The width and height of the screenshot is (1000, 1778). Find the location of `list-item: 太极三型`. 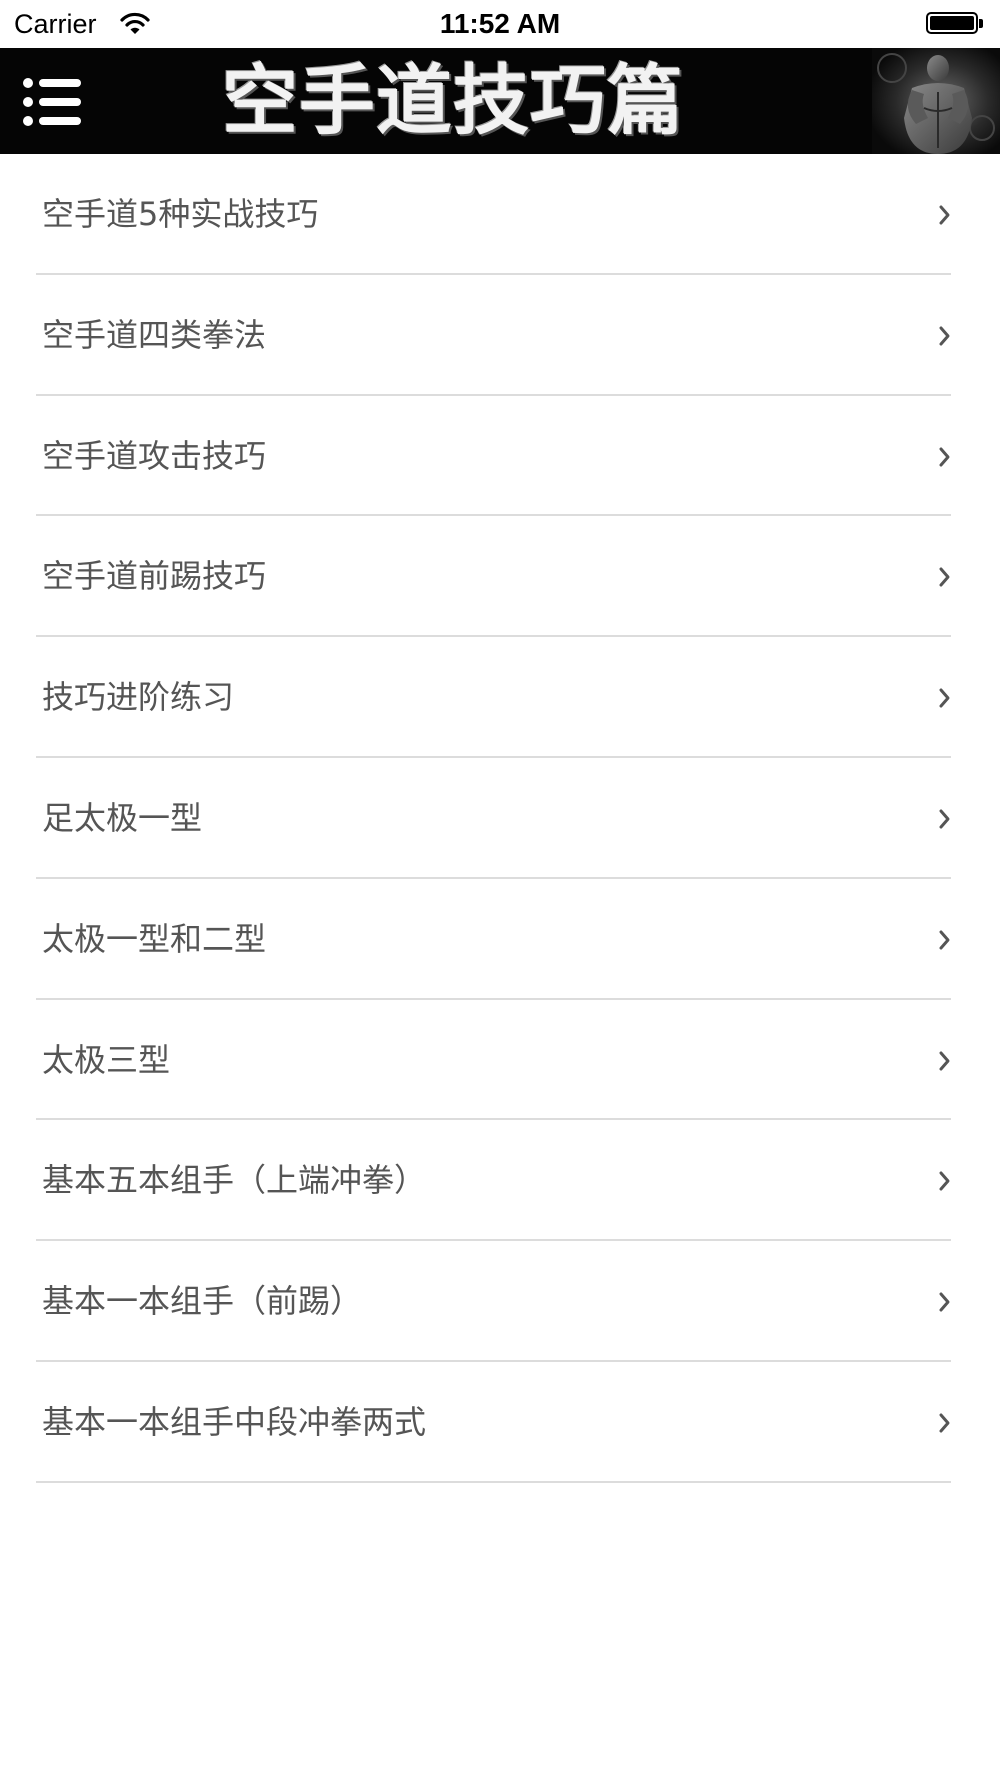

list-item: 太极三型 is located at coordinates (500, 1060).